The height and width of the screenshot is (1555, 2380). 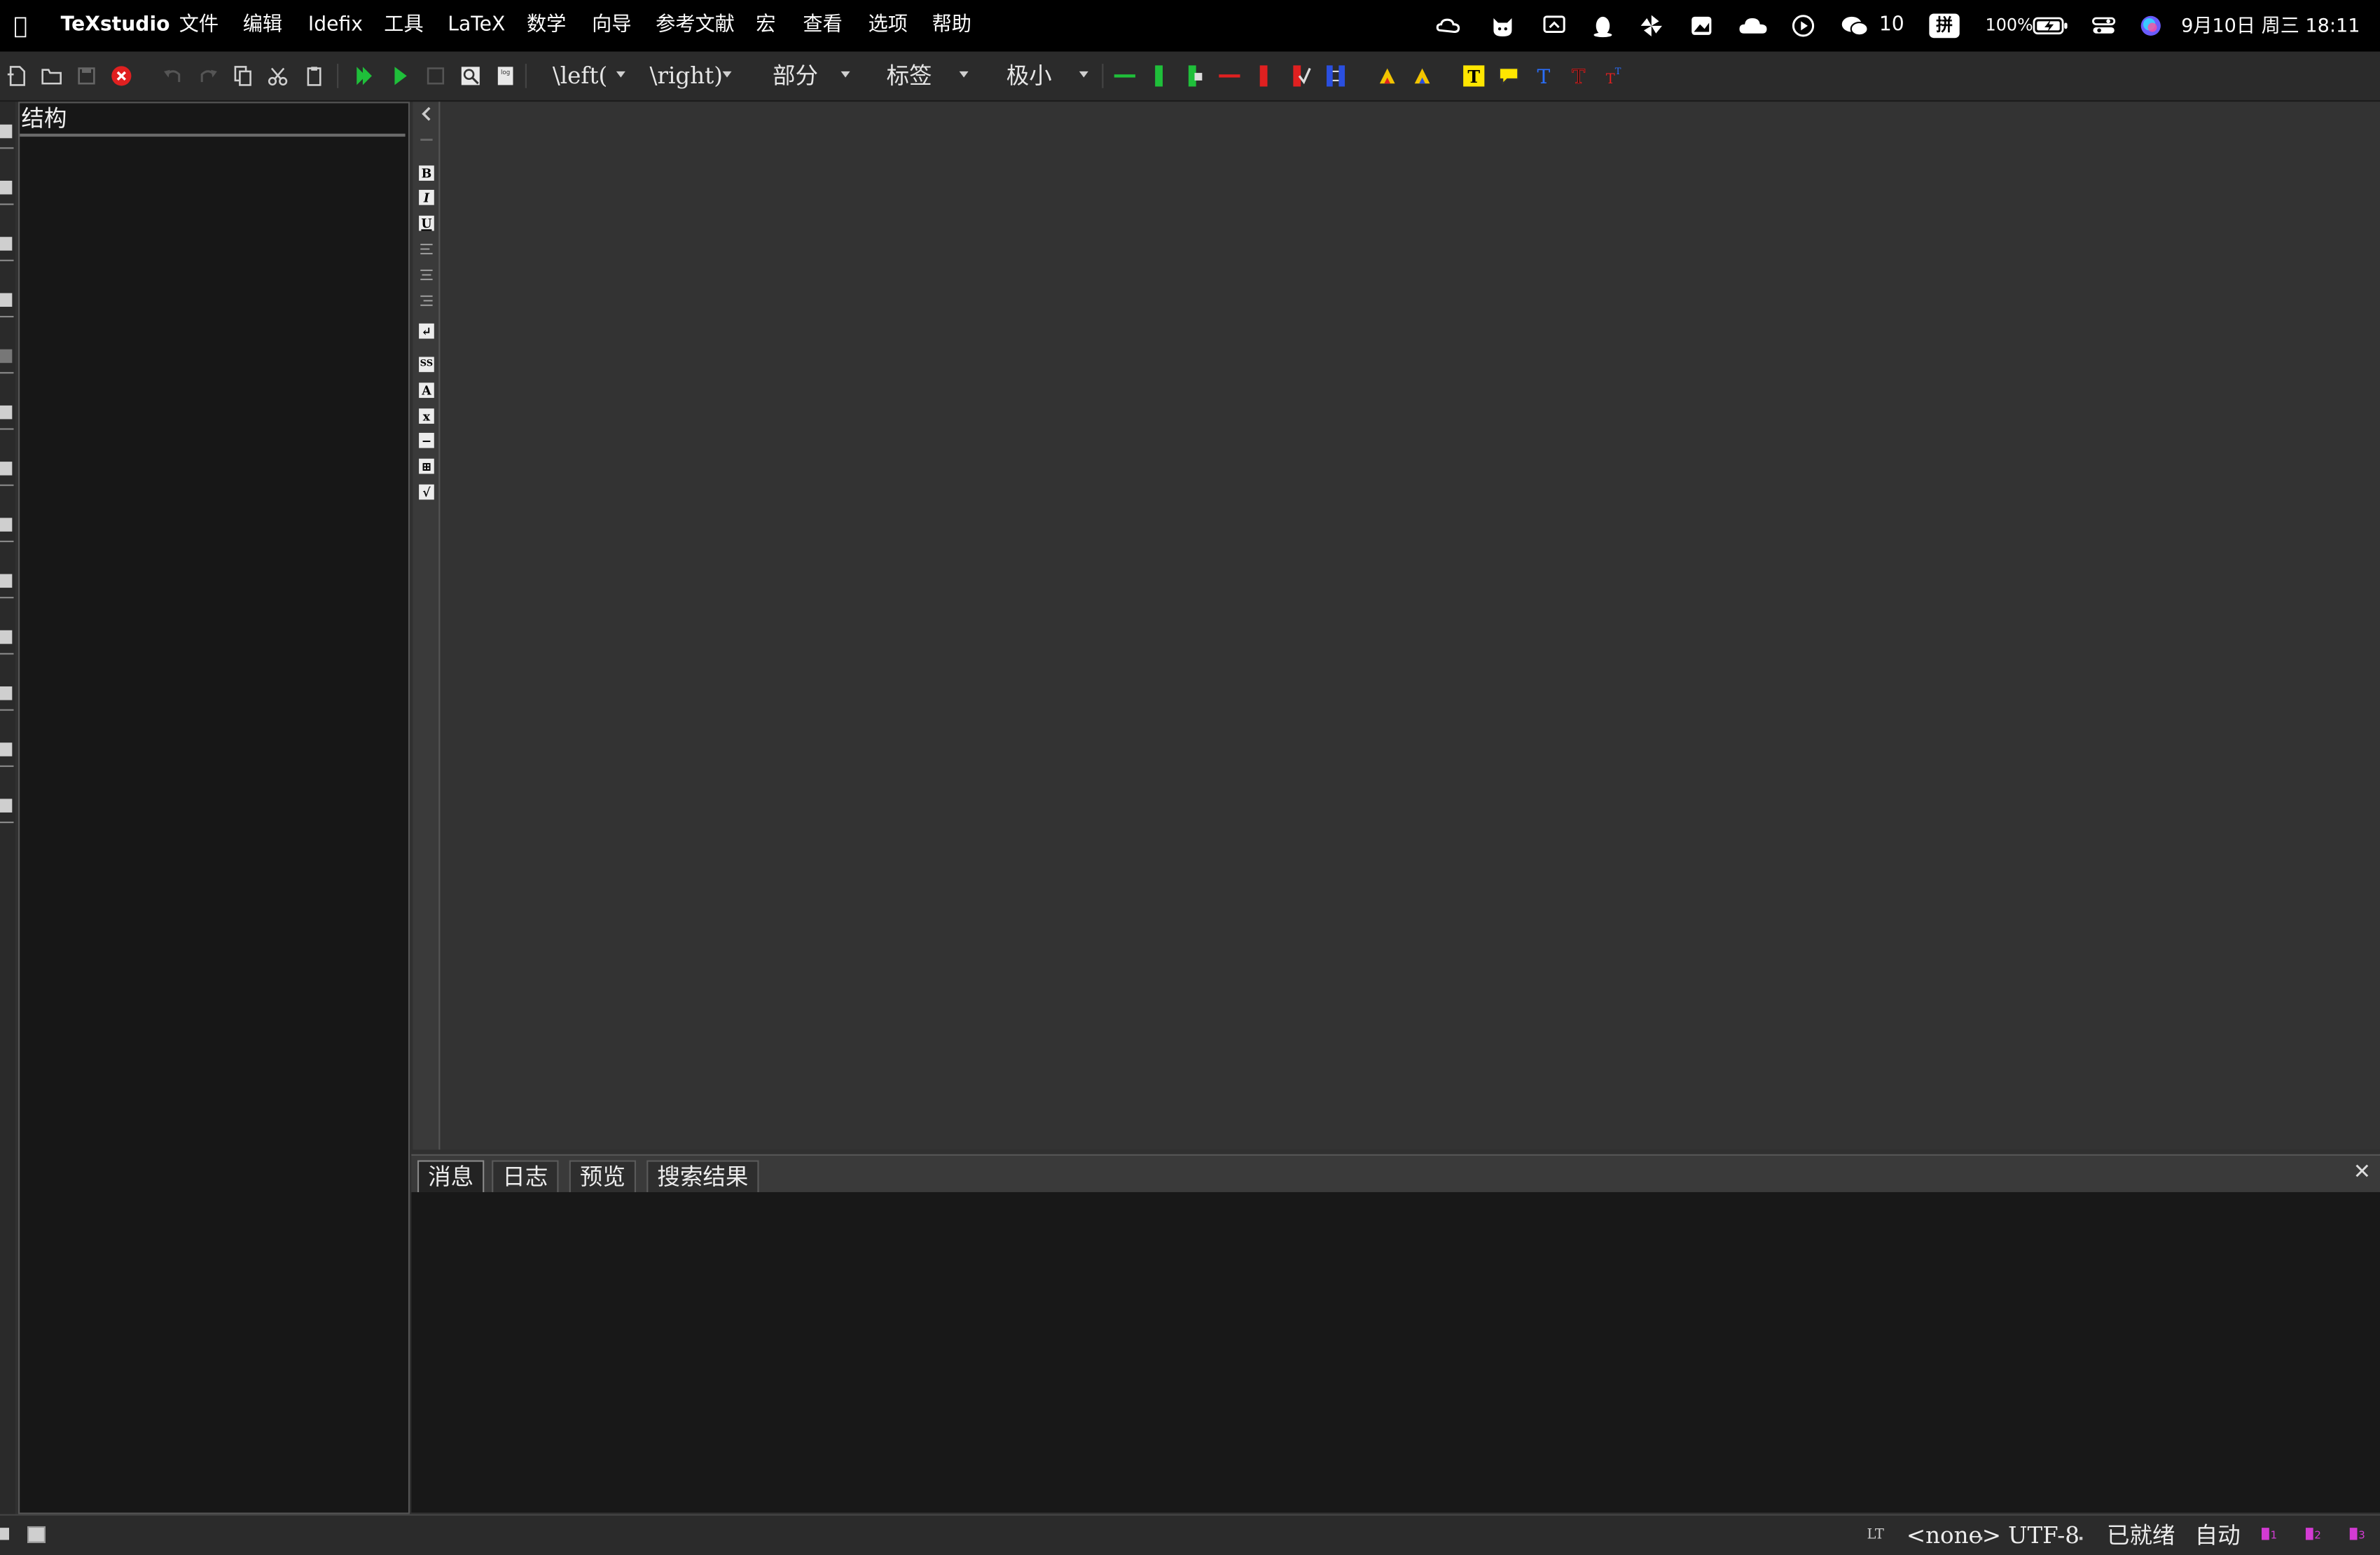 I want to click on menu-options: 选项, so click(x=889, y=26).